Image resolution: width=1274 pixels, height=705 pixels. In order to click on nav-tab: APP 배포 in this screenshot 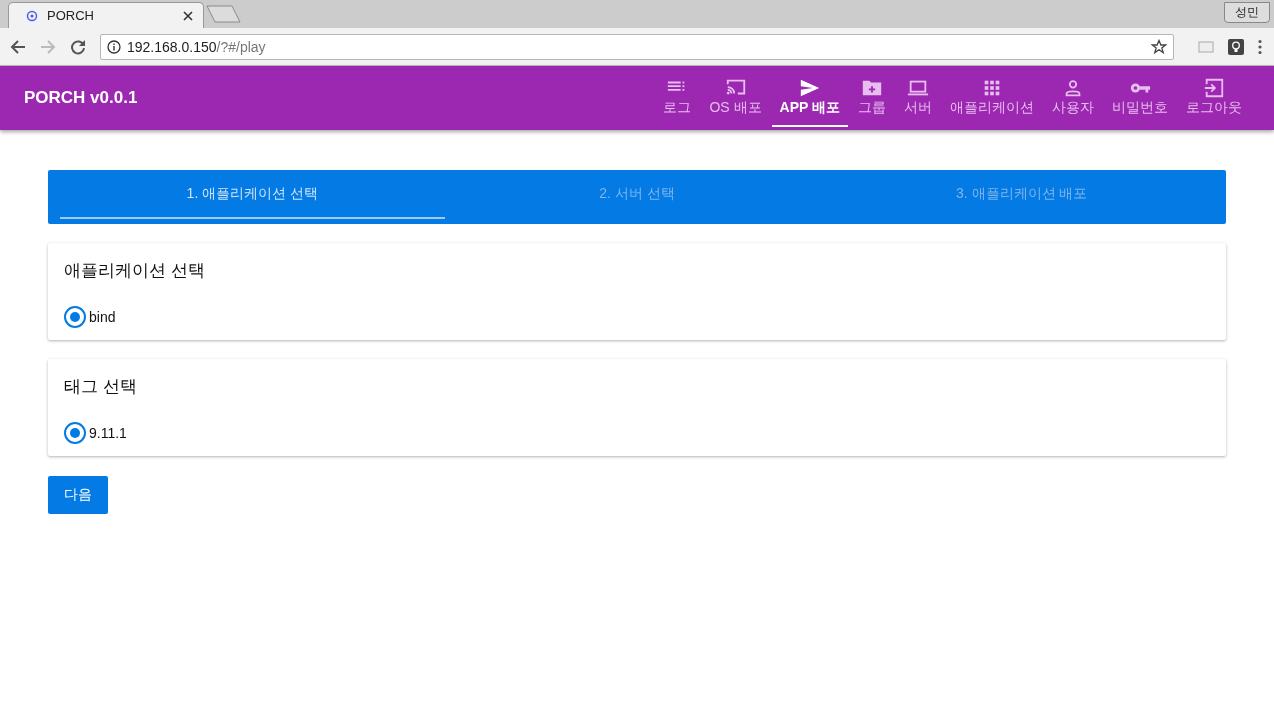, I will do `click(809, 96)`.